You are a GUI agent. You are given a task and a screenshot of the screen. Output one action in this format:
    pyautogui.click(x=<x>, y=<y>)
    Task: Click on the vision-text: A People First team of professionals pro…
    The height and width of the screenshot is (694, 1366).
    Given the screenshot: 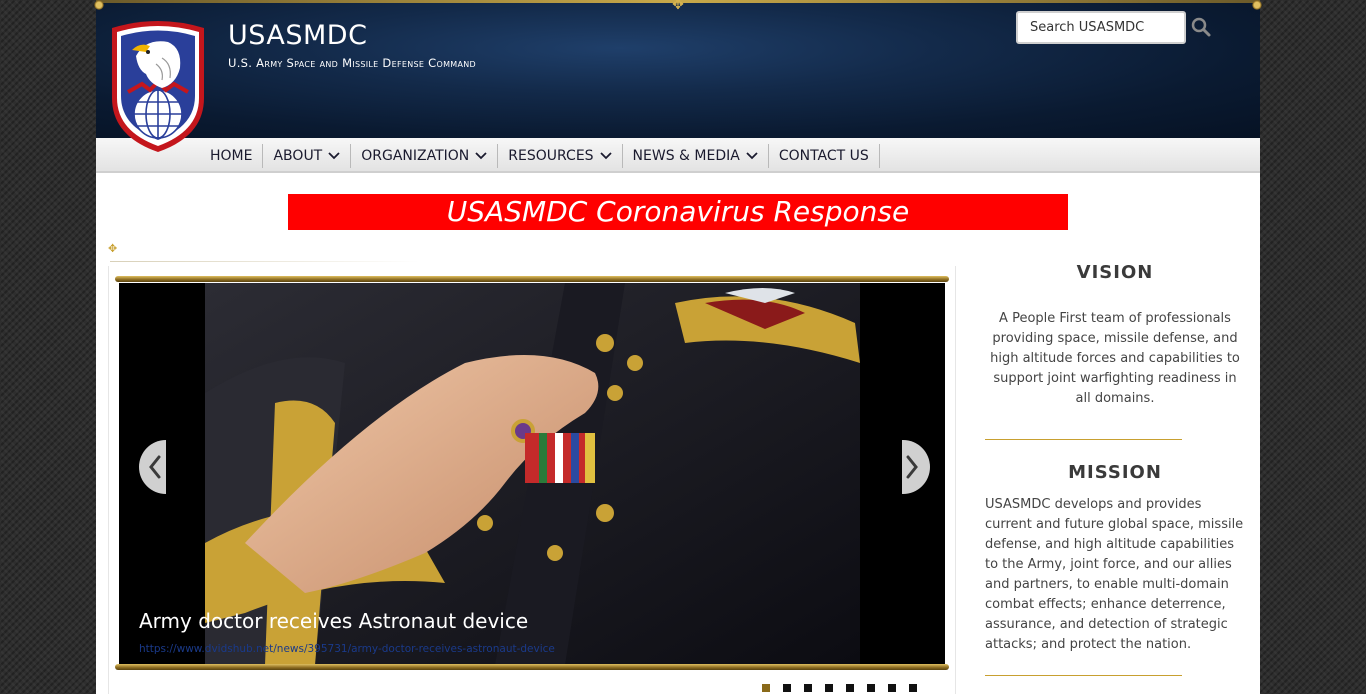 What is the action you would take?
    pyautogui.click(x=1115, y=358)
    